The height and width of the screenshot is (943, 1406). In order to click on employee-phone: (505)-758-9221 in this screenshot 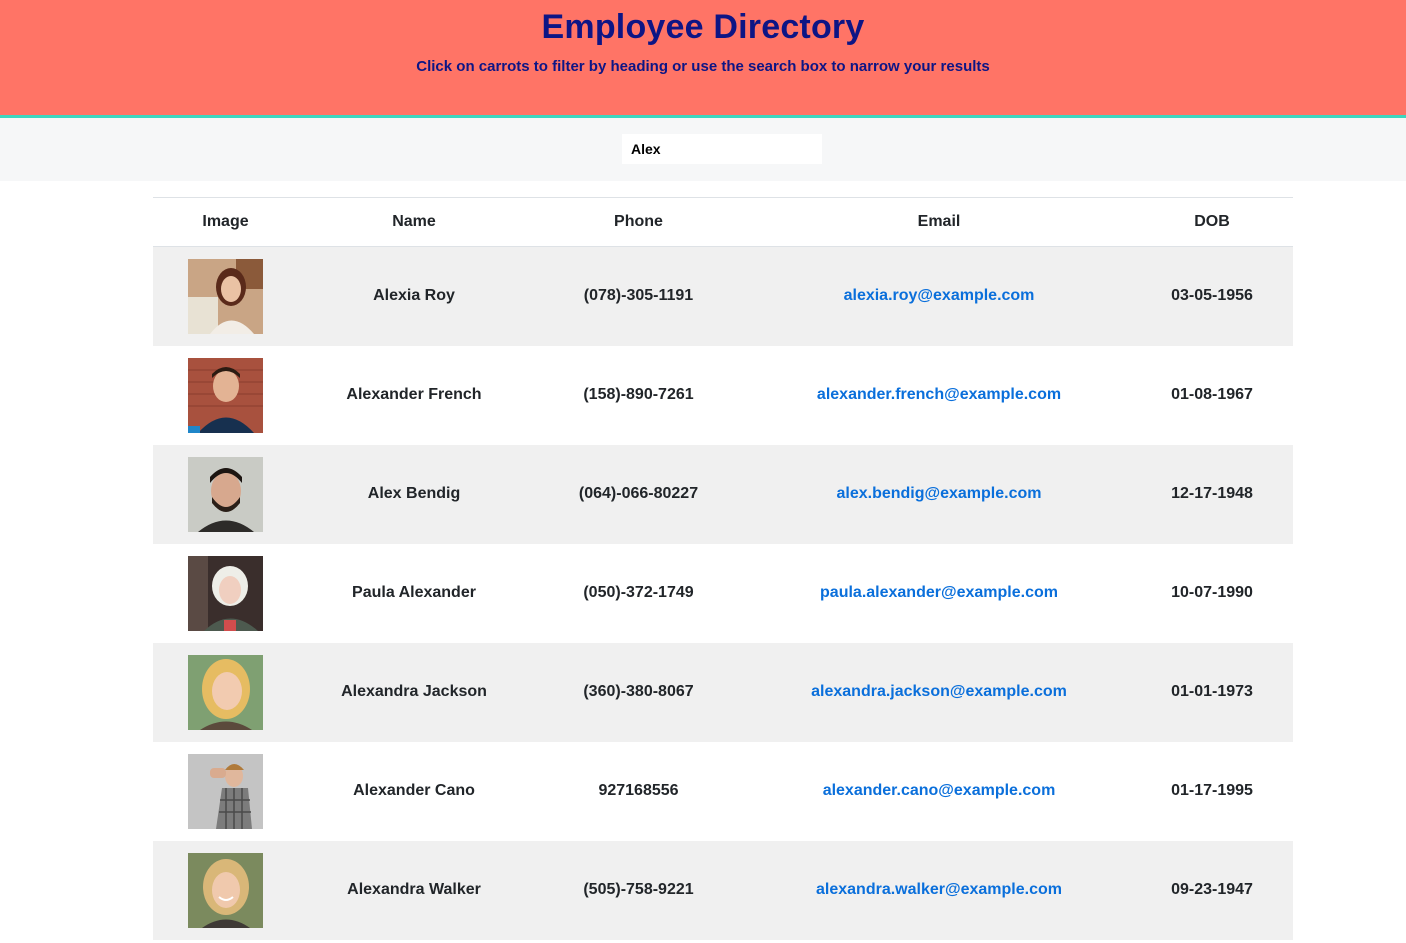, I will do `click(638, 889)`.